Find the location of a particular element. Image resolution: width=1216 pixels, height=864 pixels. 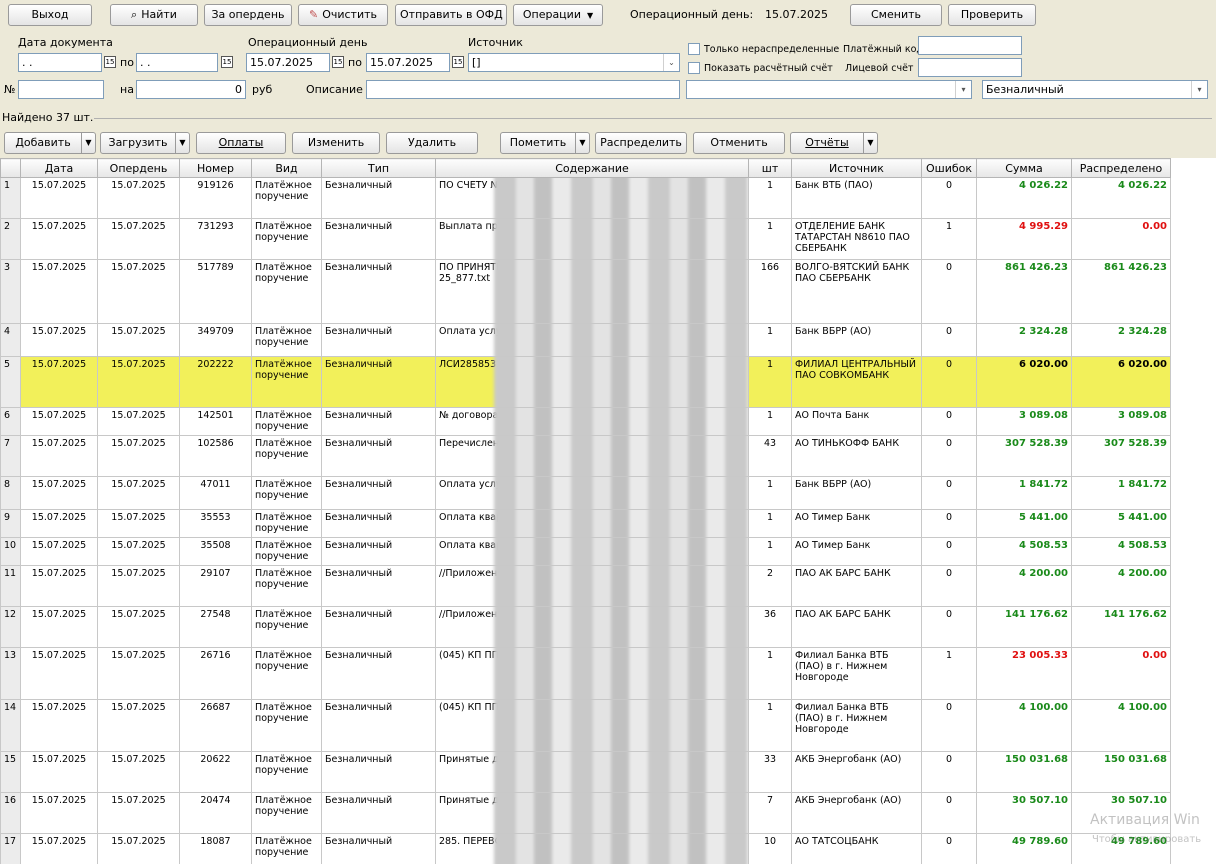

mark-button: Пометить ▼ is located at coordinates (545, 143).